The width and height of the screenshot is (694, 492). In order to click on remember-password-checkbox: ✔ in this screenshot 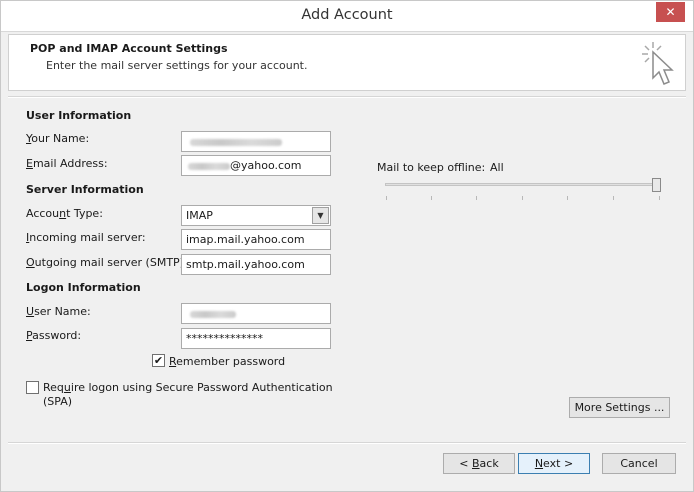, I will do `click(158, 360)`.